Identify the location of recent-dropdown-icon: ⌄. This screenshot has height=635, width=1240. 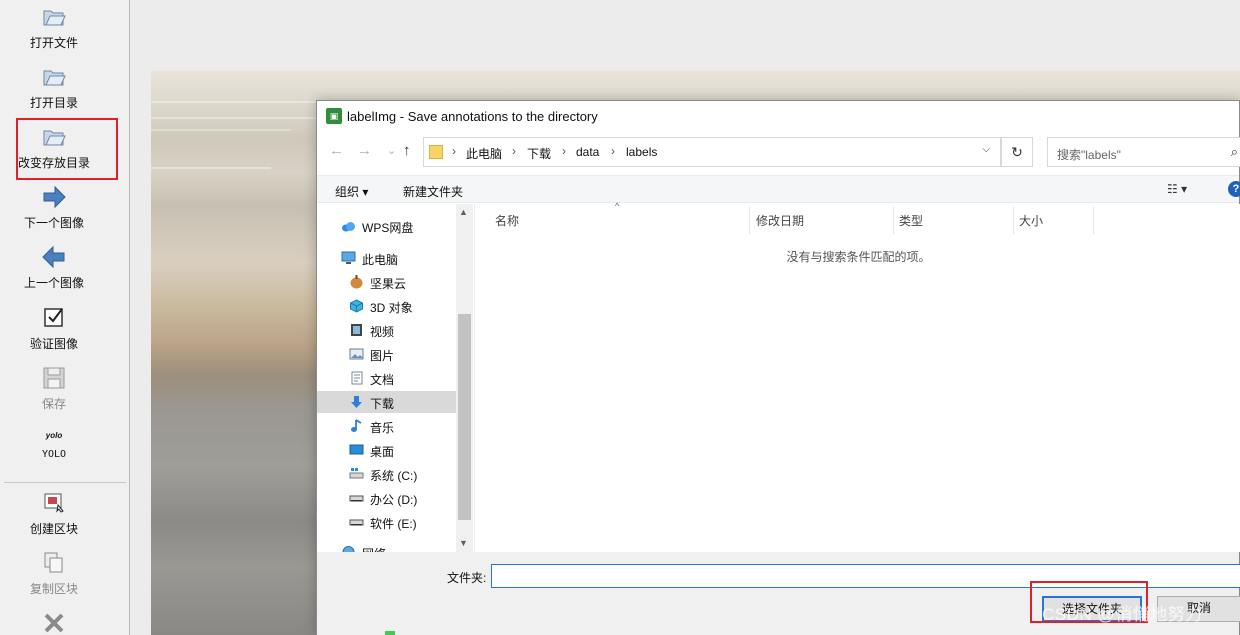
(391, 150).